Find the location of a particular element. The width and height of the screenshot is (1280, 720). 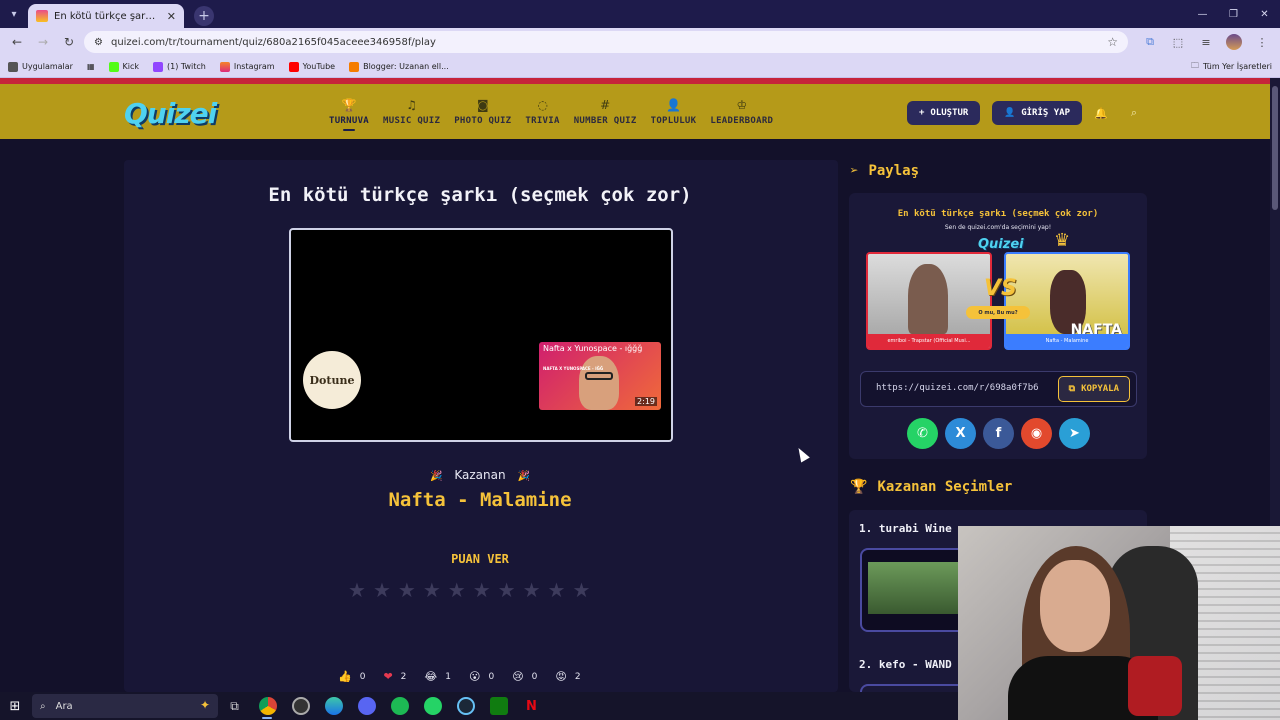

browser-menu-icon: ⋮ is located at coordinates (1262, 42).